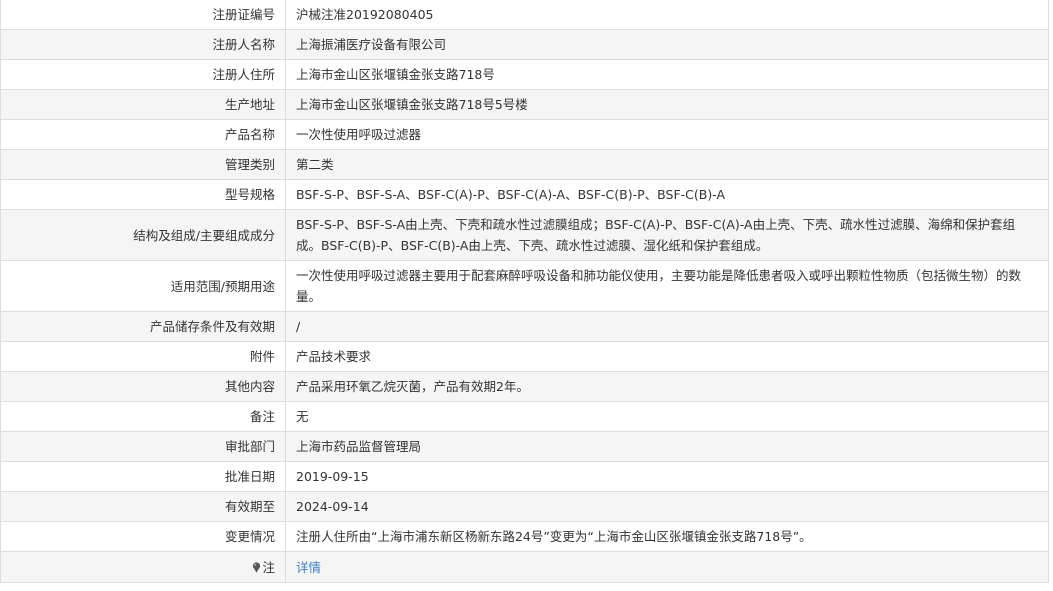 The image size is (1053, 591). What do you see at coordinates (143, 536) in the screenshot?
I see `row-label: 变更情况` at bounding box center [143, 536].